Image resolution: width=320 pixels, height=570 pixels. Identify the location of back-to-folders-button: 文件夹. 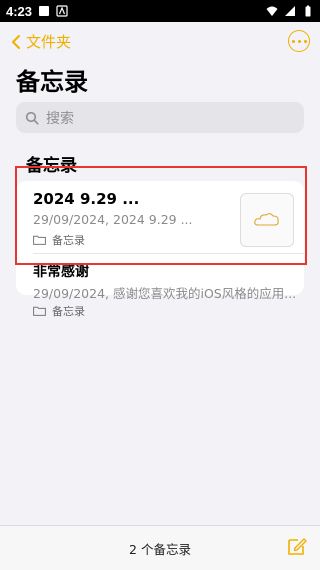
(40, 41).